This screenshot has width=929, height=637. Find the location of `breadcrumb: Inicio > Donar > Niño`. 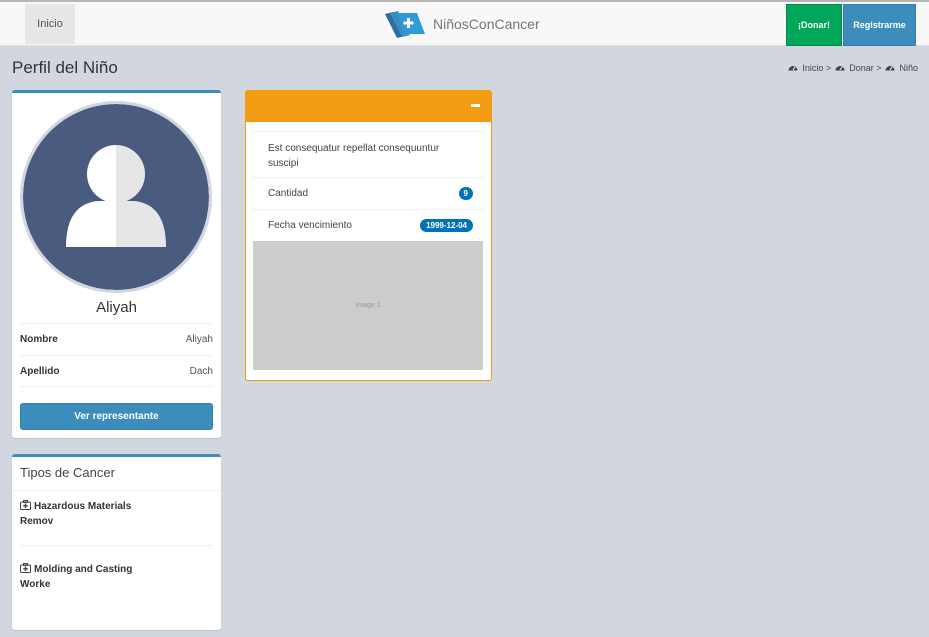

breadcrumb: Inicio > Donar > Niño is located at coordinates (853, 68).